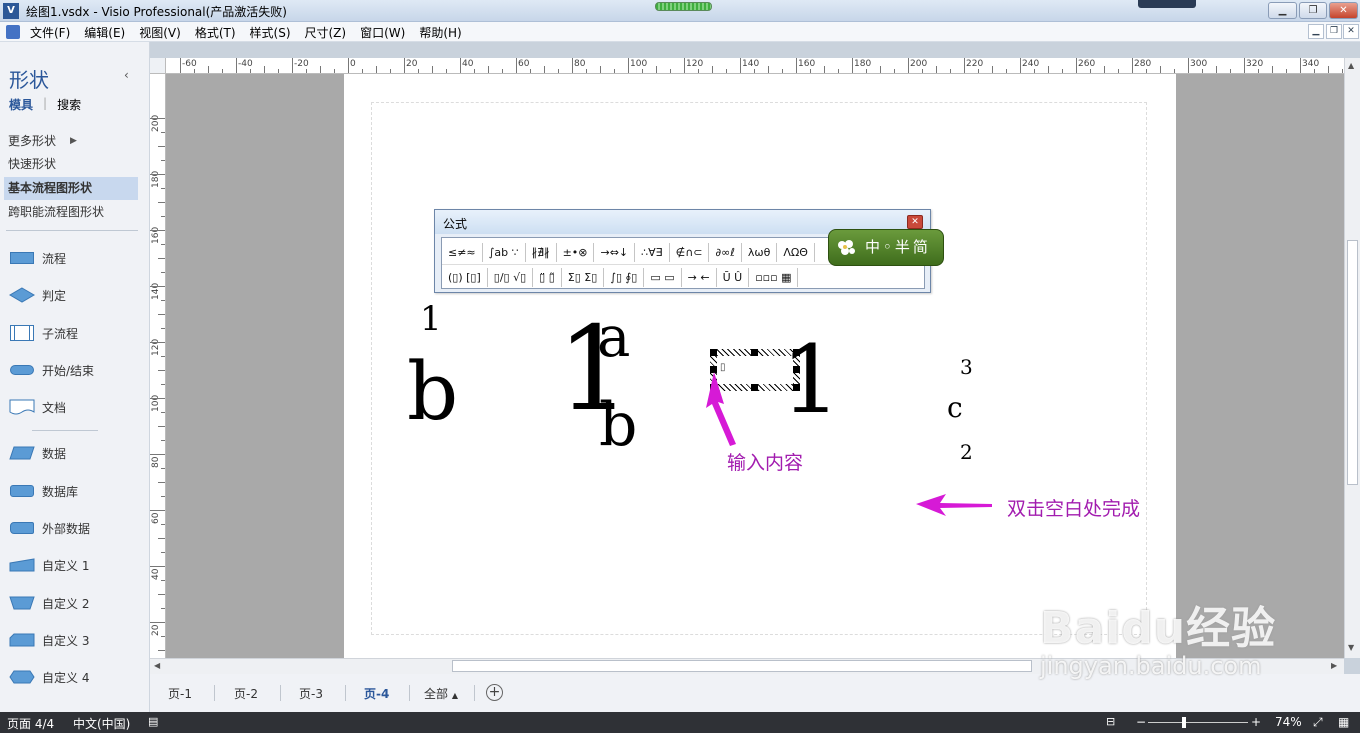  I want to click on menu-edit: 编辑(E), so click(104, 32).